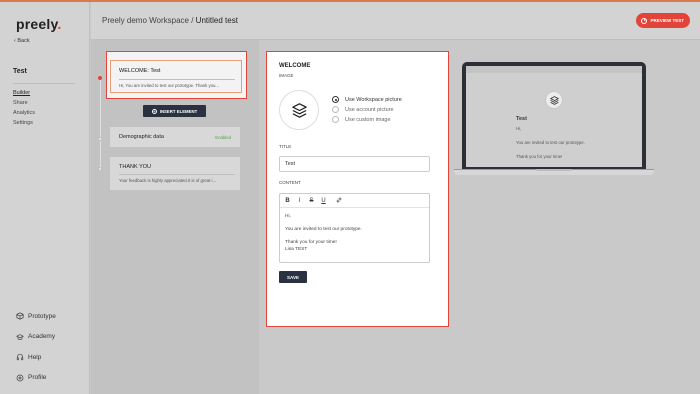 This screenshot has height=394, width=700. I want to click on preview-line: Hi,, so click(519, 128).